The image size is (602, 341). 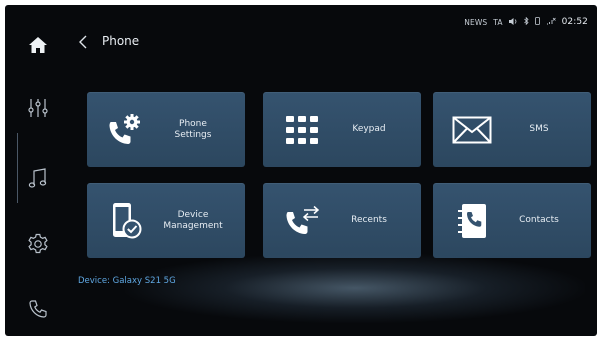 I want to click on keypad-tile: Keypad, so click(x=342, y=129).